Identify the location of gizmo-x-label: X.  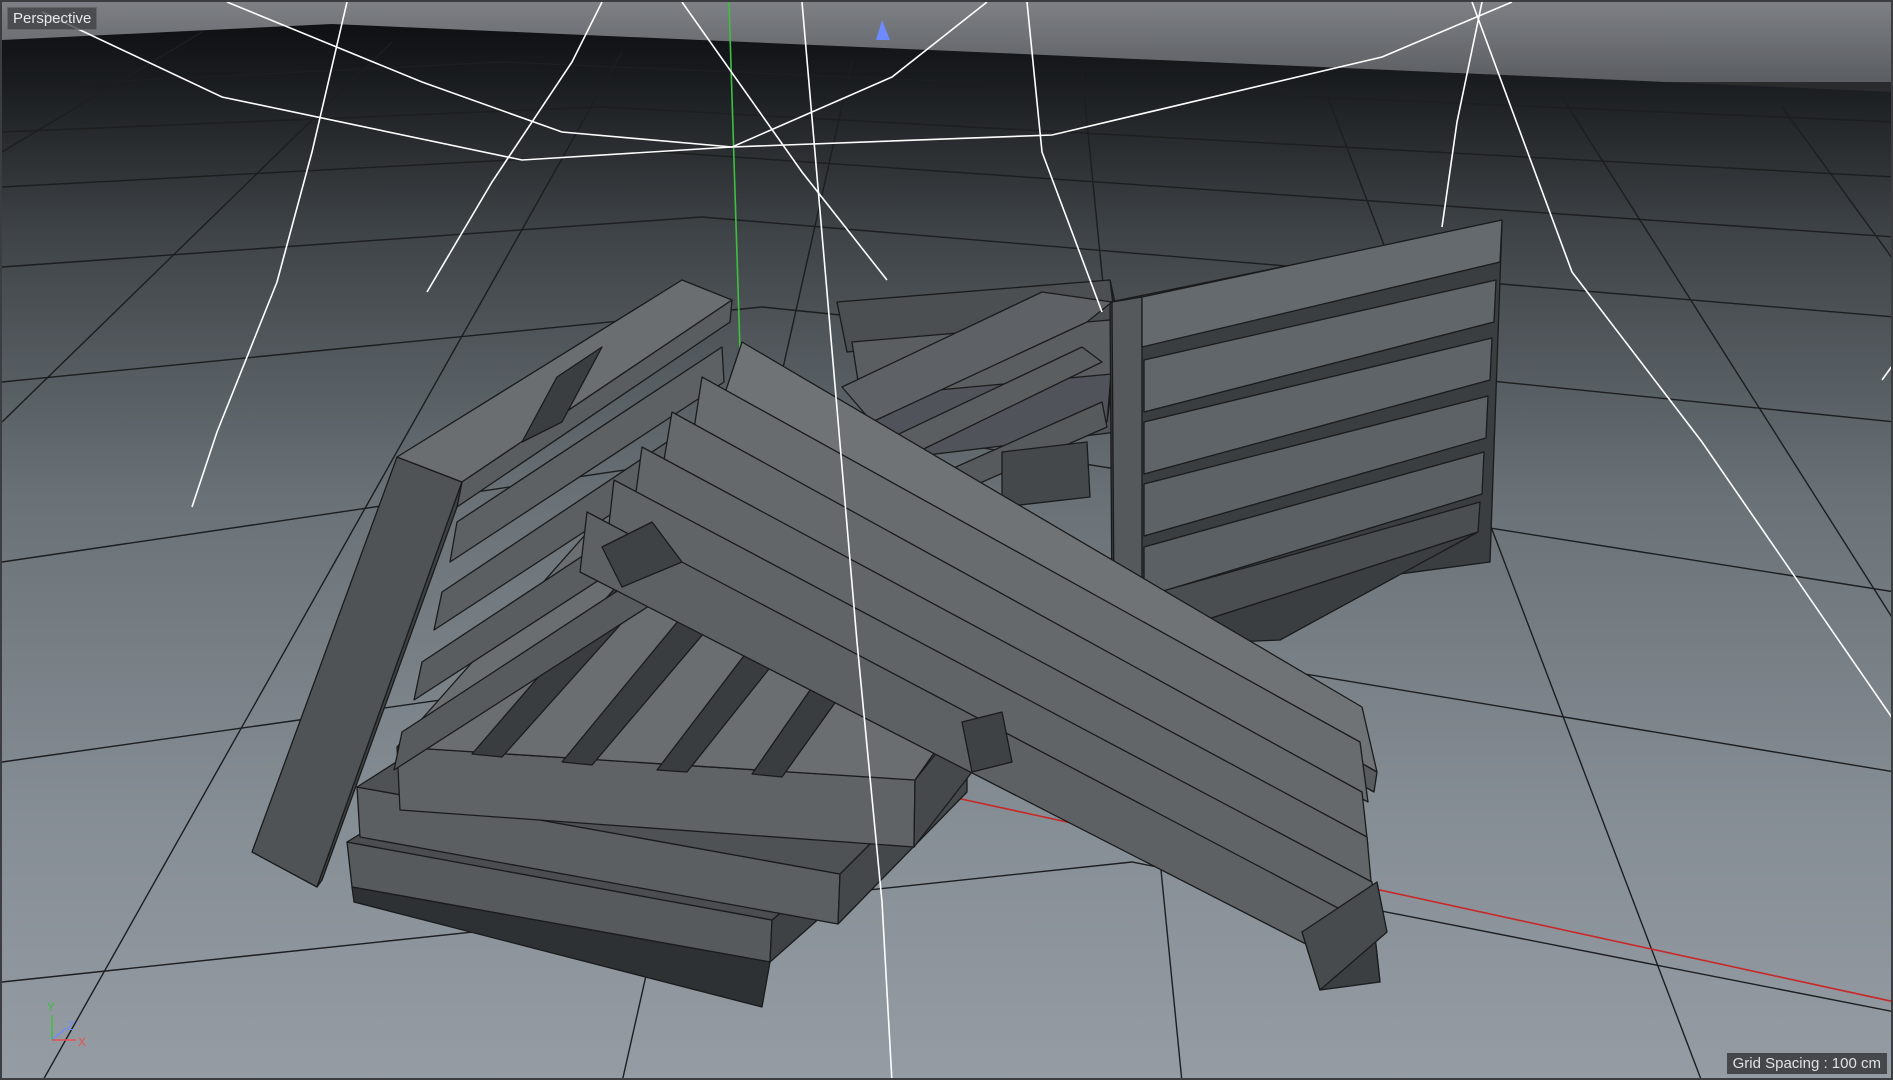
(82, 1042).